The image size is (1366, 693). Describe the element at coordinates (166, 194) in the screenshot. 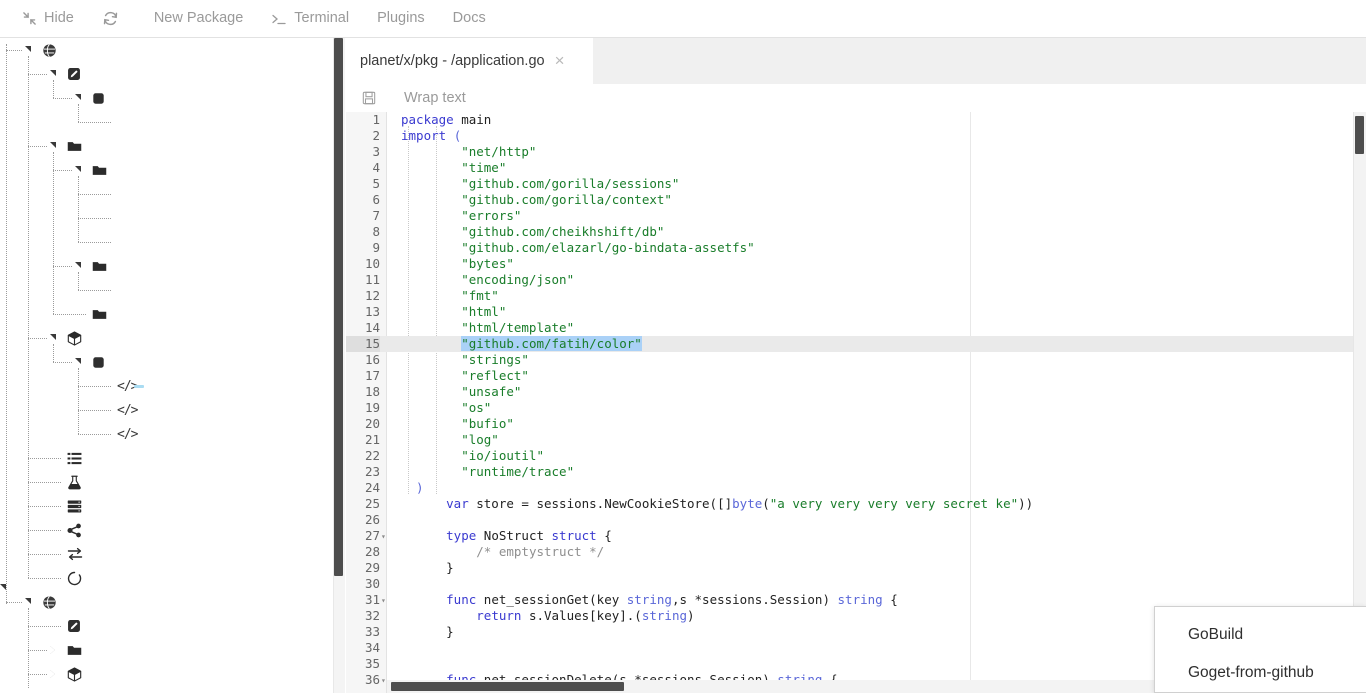

I see `tree-node-index-html` at that location.